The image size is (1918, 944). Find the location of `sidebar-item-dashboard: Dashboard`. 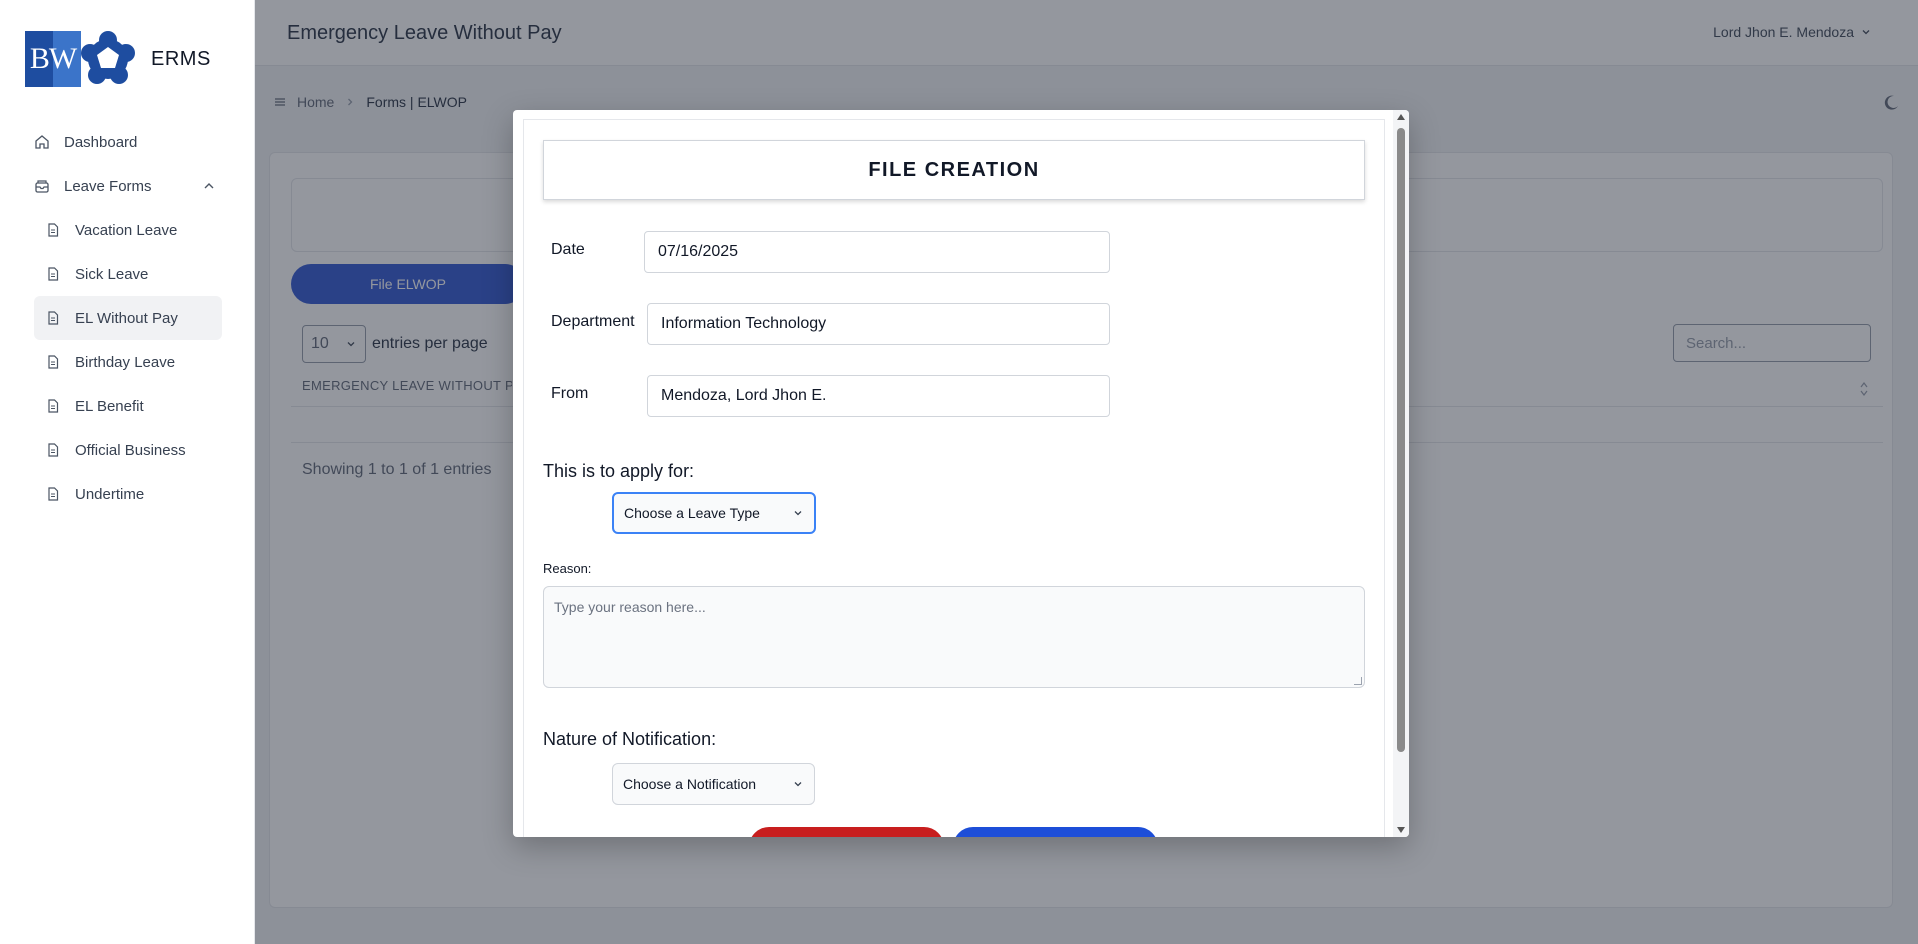

sidebar-item-dashboard: Dashboard is located at coordinates (128, 142).